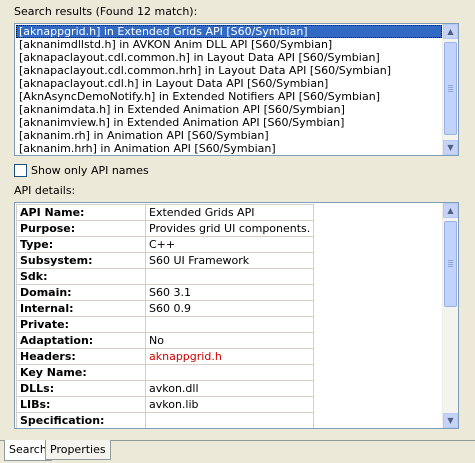  I want to click on table-row: Headers: aknappgrid.h, so click(165, 356).